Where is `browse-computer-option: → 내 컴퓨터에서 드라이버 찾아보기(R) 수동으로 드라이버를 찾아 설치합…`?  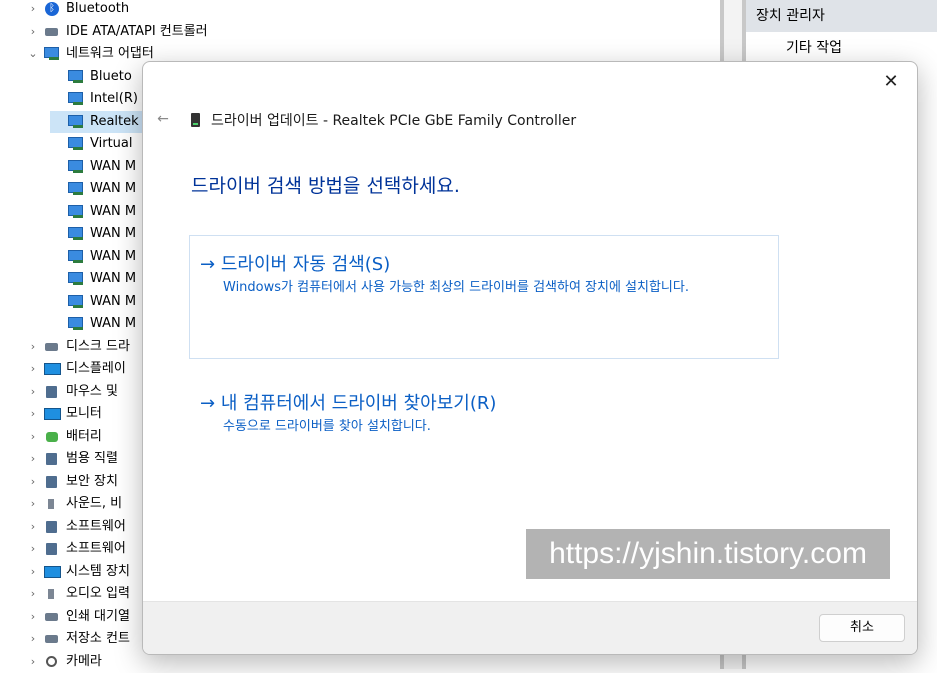
browse-computer-option: → 내 컴퓨터에서 드라이버 찾아보기(R) 수동으로 드라이버를 찾아 설치합… is located at coordinates (484, 409).